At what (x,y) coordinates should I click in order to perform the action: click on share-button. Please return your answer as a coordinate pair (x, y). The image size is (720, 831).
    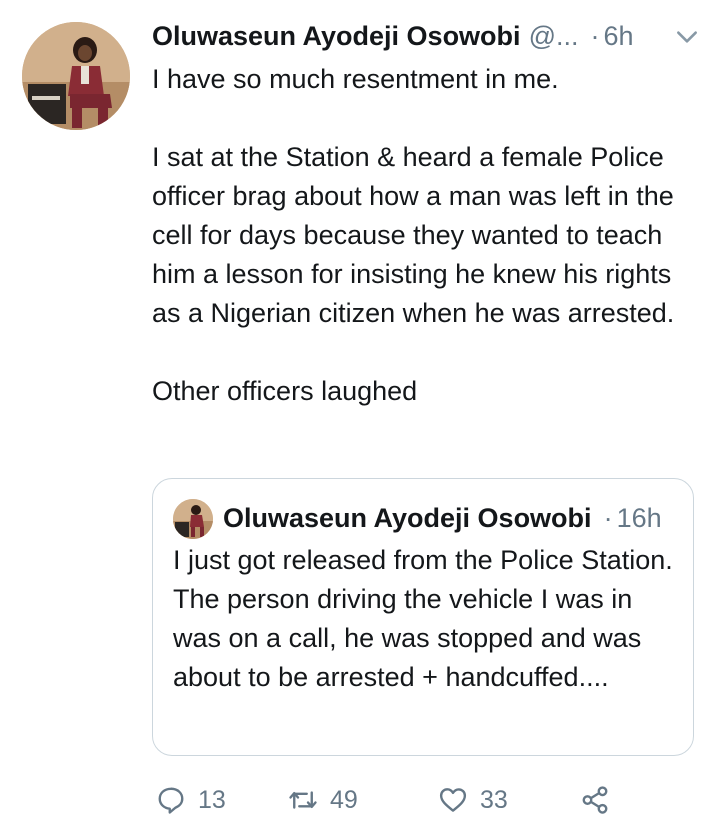
    Looking at the image, I should click on (601, 800).